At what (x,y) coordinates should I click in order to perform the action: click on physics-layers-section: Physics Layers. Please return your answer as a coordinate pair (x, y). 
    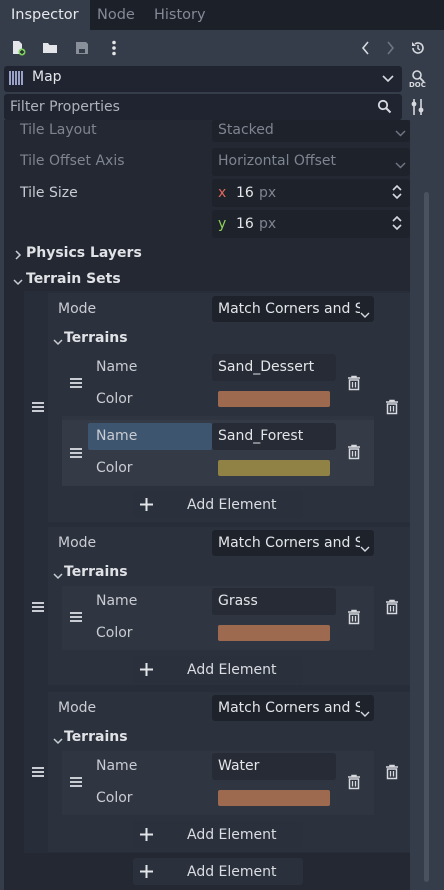
    Looking at the image, I should click on (84, 253).